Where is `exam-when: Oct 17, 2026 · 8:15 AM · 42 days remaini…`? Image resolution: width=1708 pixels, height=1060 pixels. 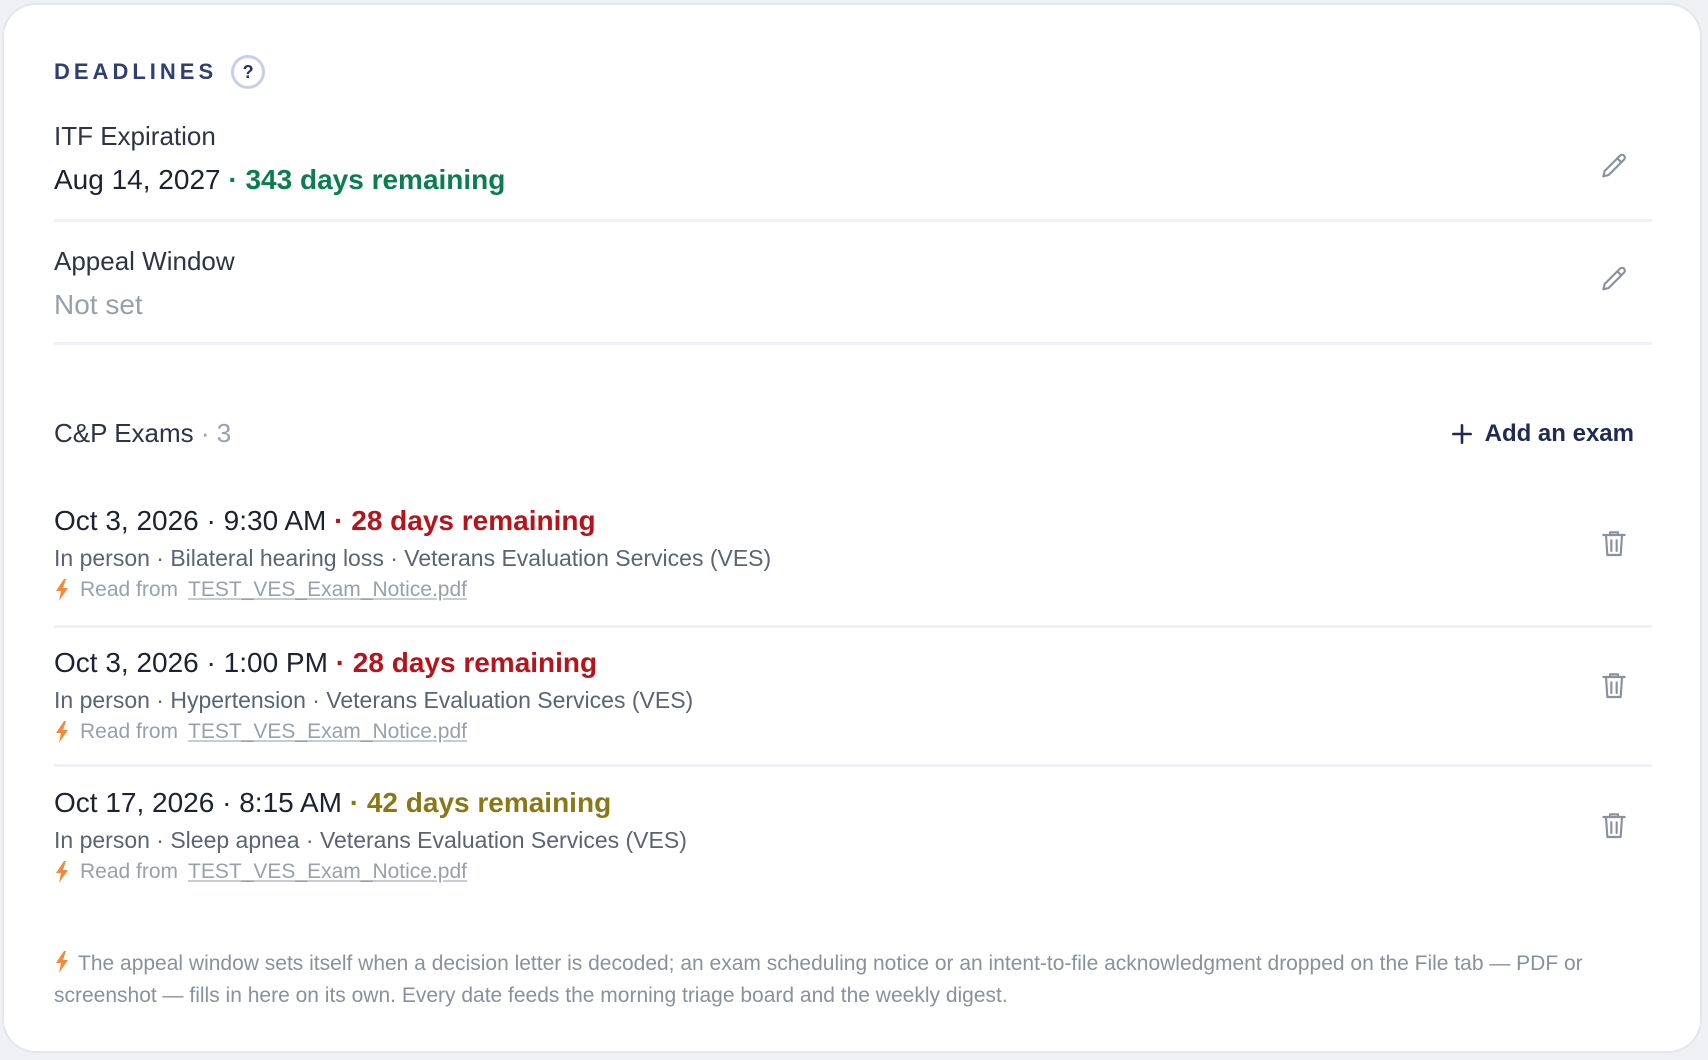
exam-when: Oct 17, 2026 · 8:15 AM · 42 days remaini… is located at coordinates (853, 803).